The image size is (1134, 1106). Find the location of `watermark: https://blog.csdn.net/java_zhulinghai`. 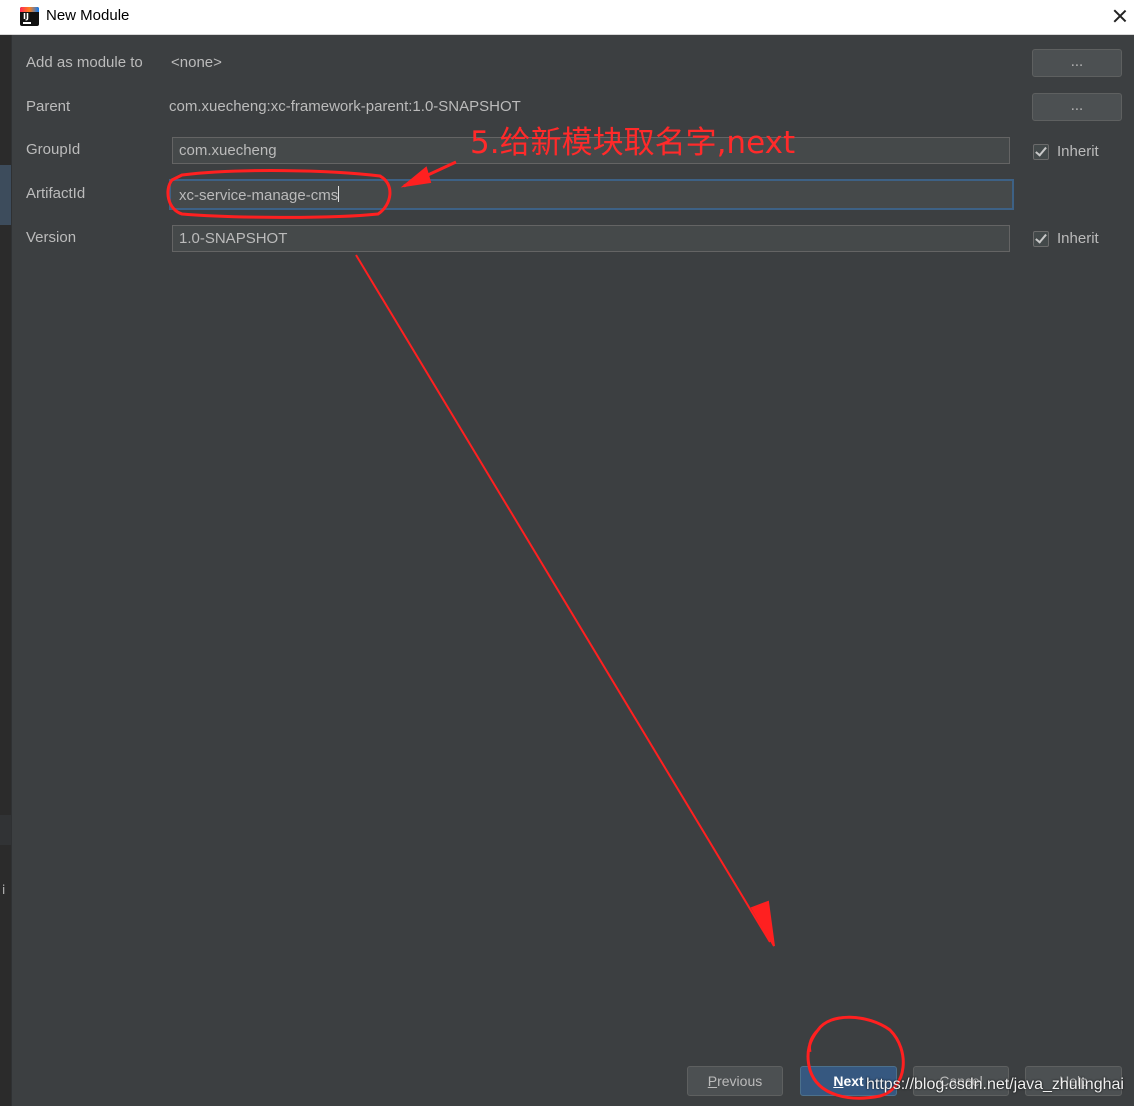

watermark: https://blog.csdn.net/java_zhulinghai is located at coordinates (995, 1084).